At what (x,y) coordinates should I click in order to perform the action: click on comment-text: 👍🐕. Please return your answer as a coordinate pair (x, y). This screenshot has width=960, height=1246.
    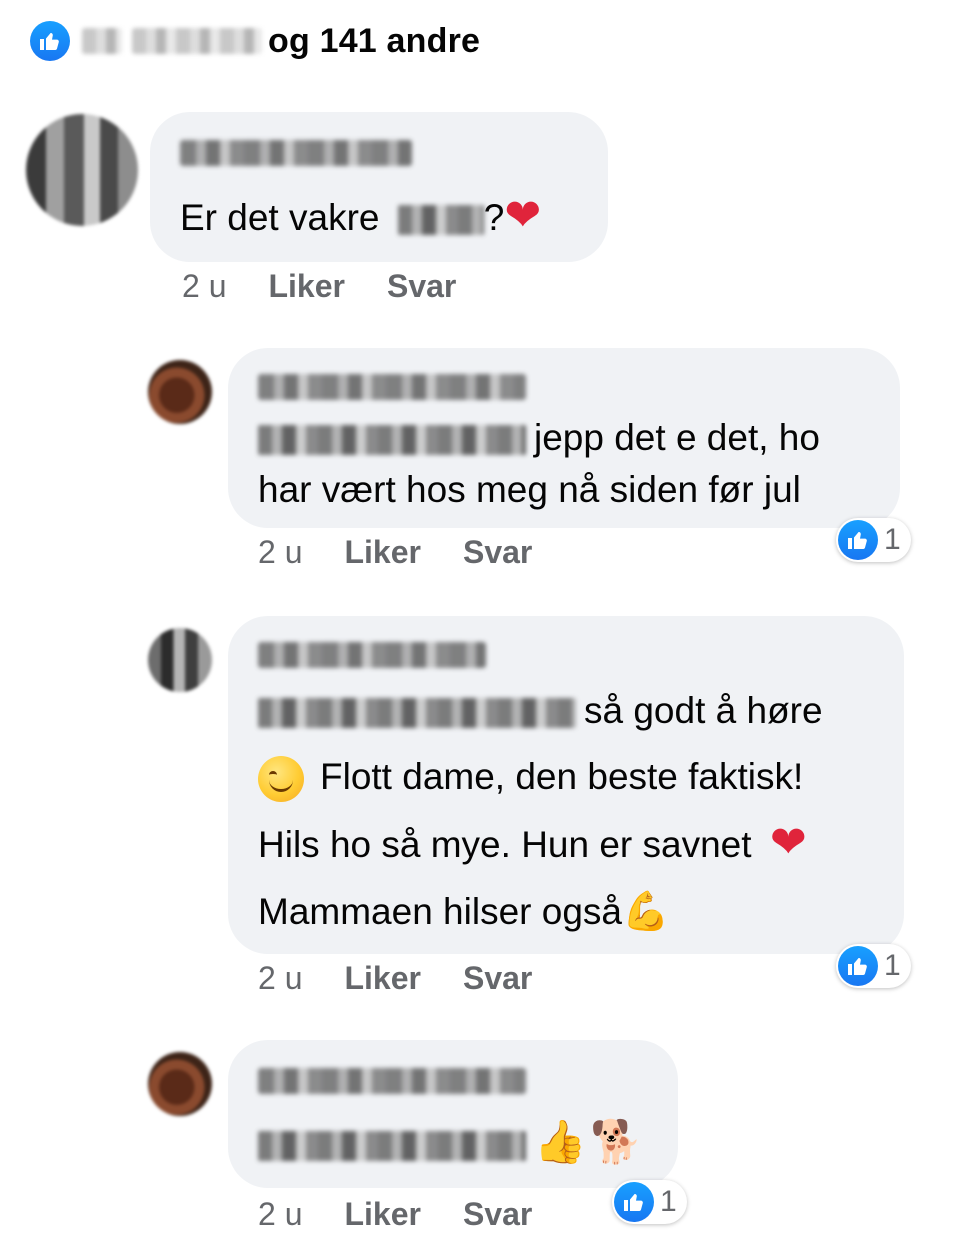
    Looking at the image, I should click on (450, 1143).